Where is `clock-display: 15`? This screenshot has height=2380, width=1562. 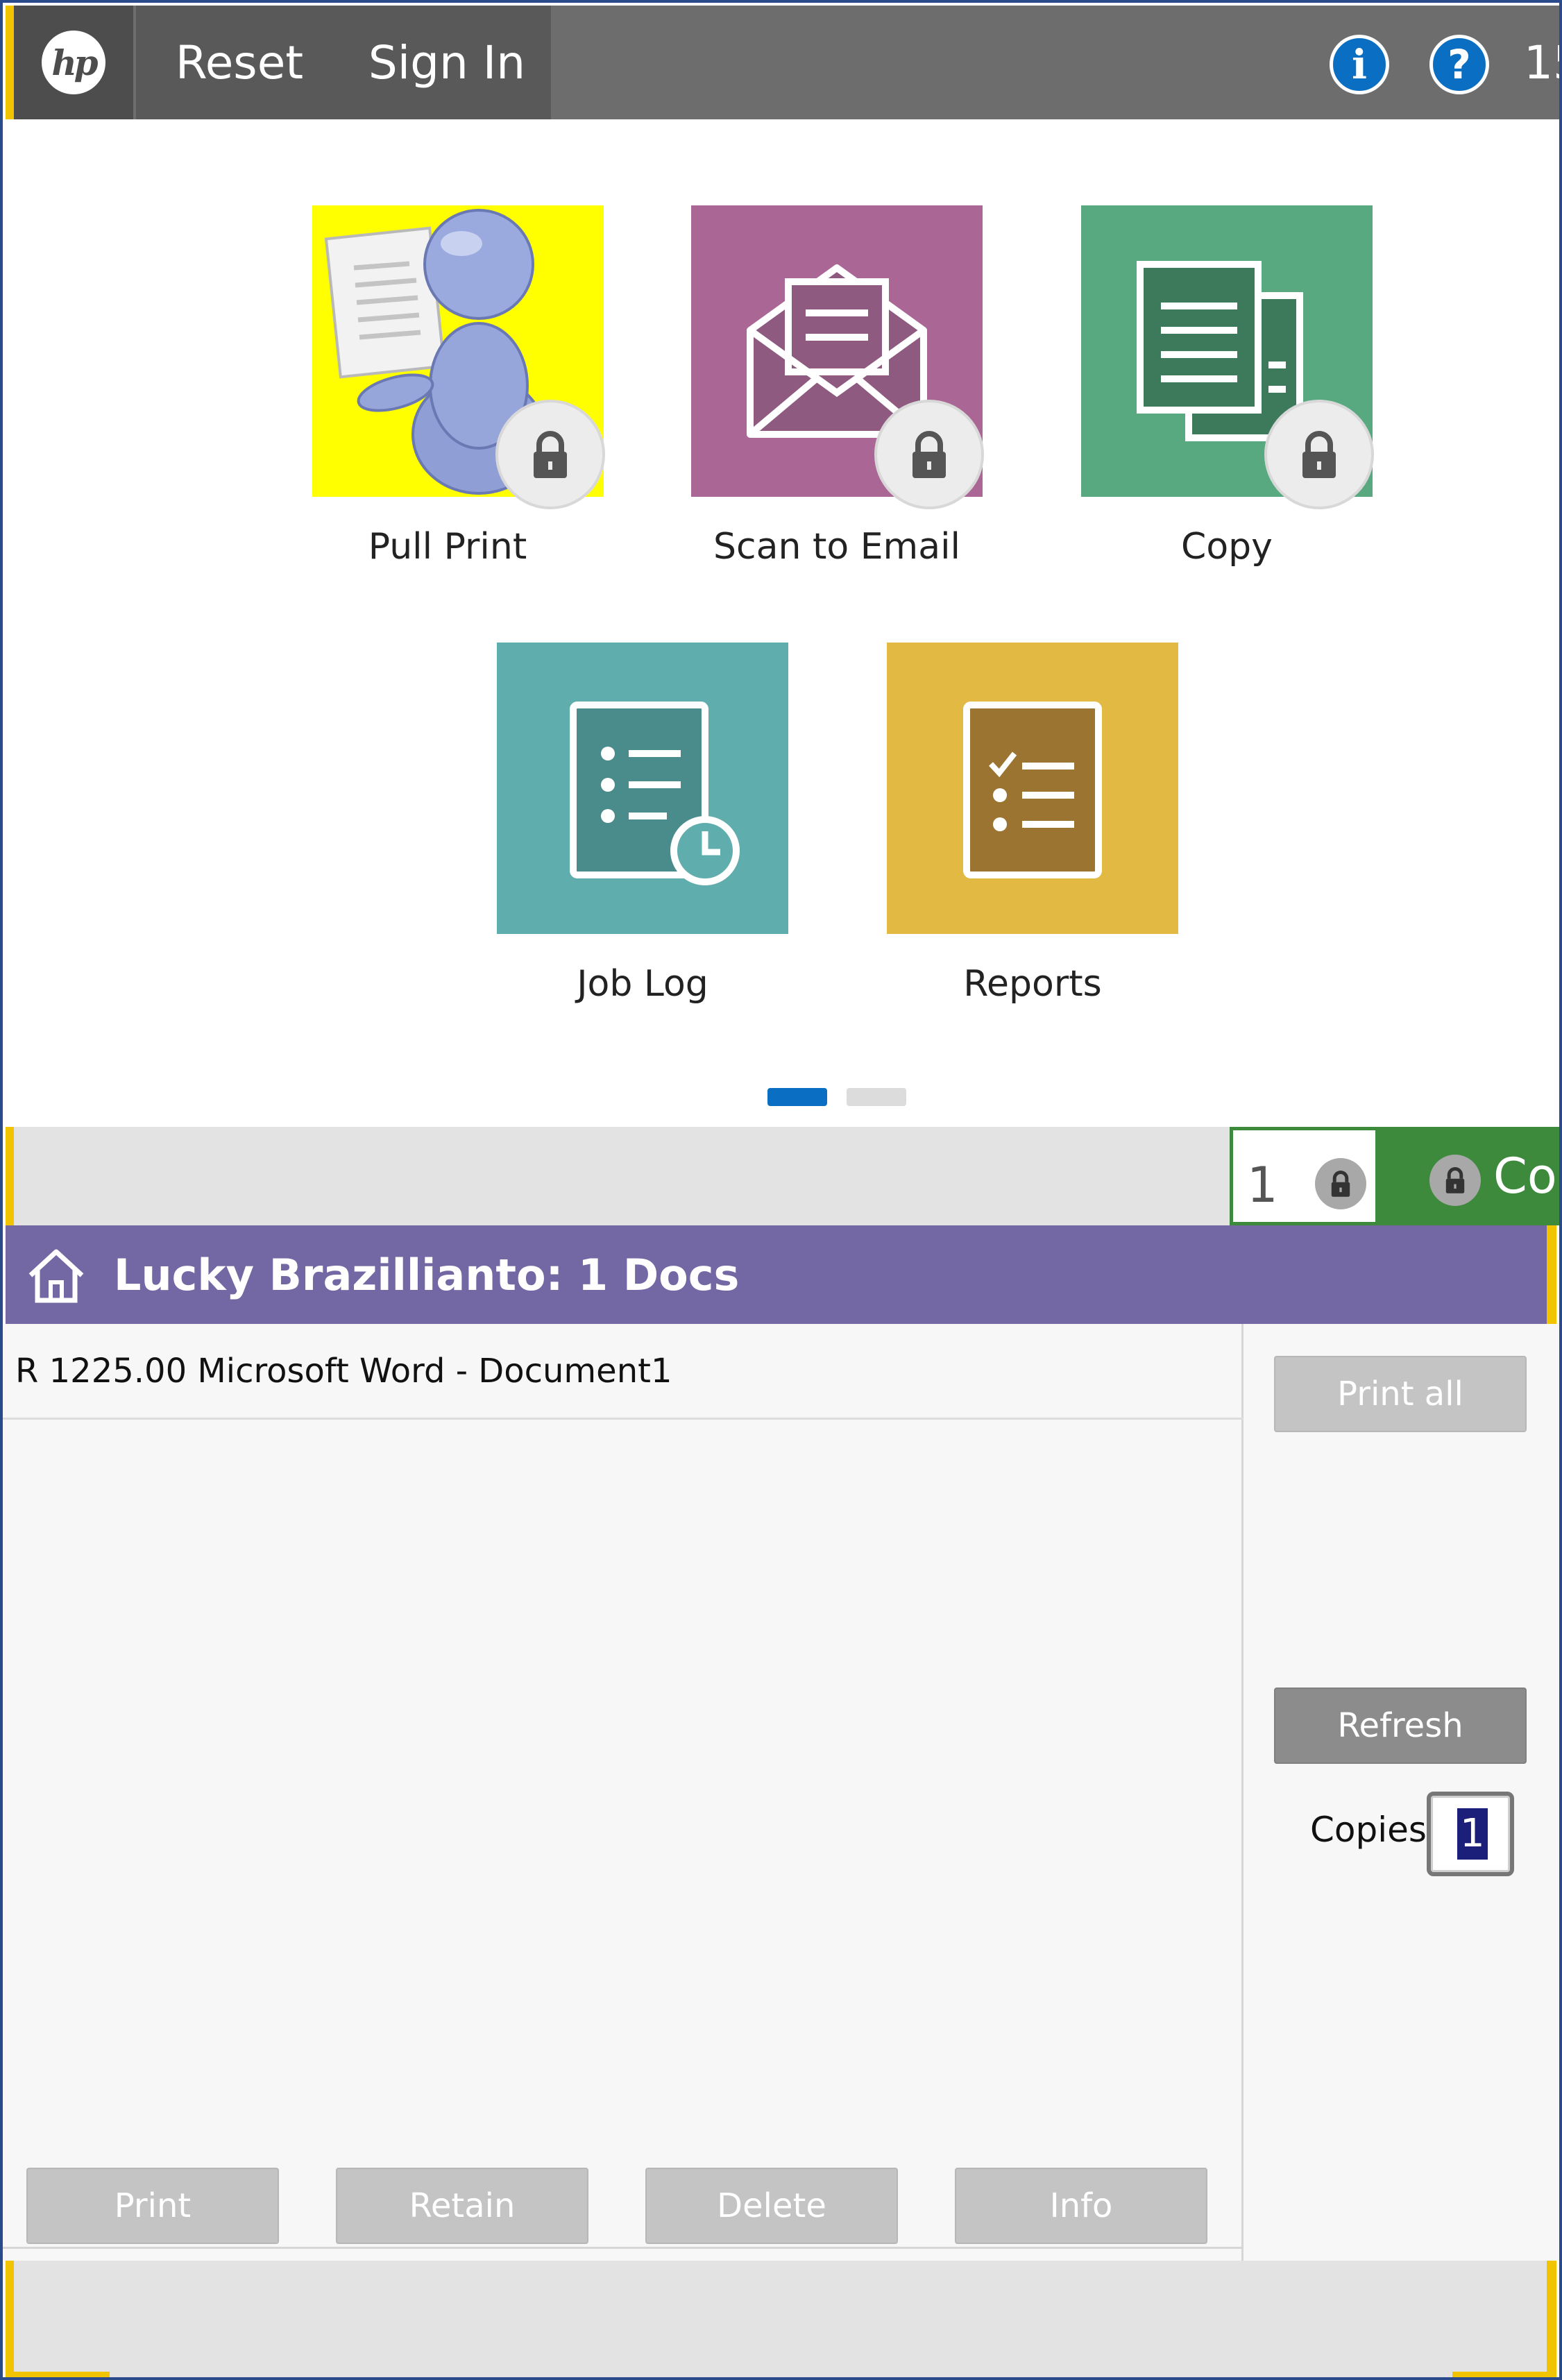 clock-display: 15 is located at coordinates (1543, 62).